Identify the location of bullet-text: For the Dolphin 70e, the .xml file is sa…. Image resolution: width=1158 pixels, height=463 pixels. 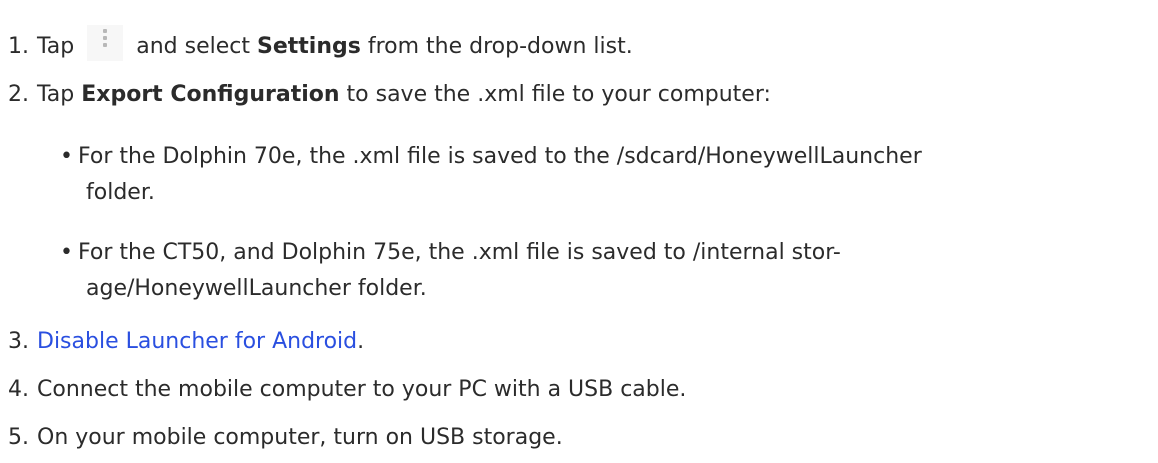
(500, 156).